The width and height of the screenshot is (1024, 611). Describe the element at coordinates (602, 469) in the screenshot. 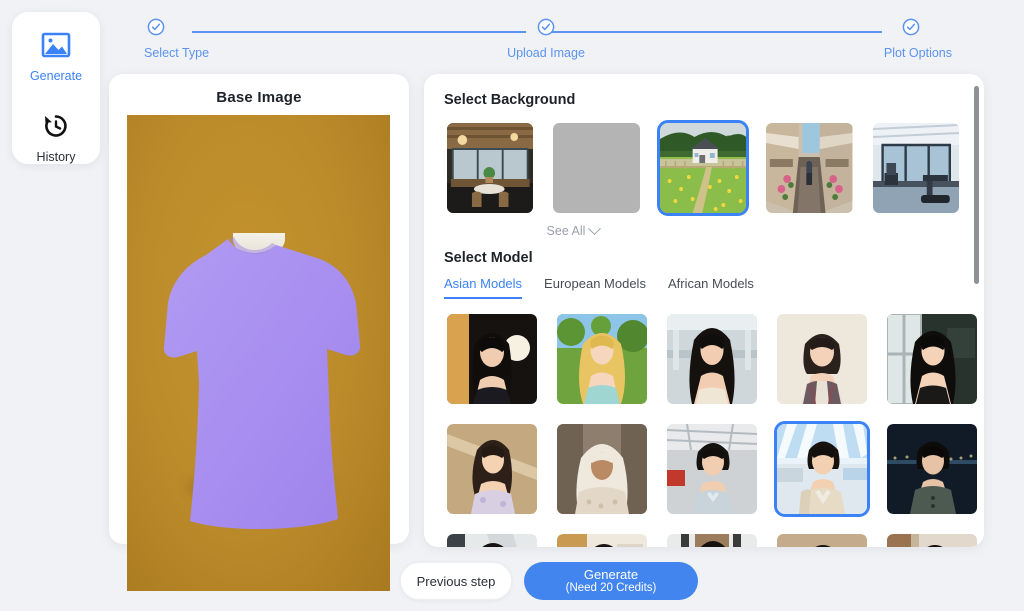

I see `model-thumb-female-hijab-portrait` at that location.